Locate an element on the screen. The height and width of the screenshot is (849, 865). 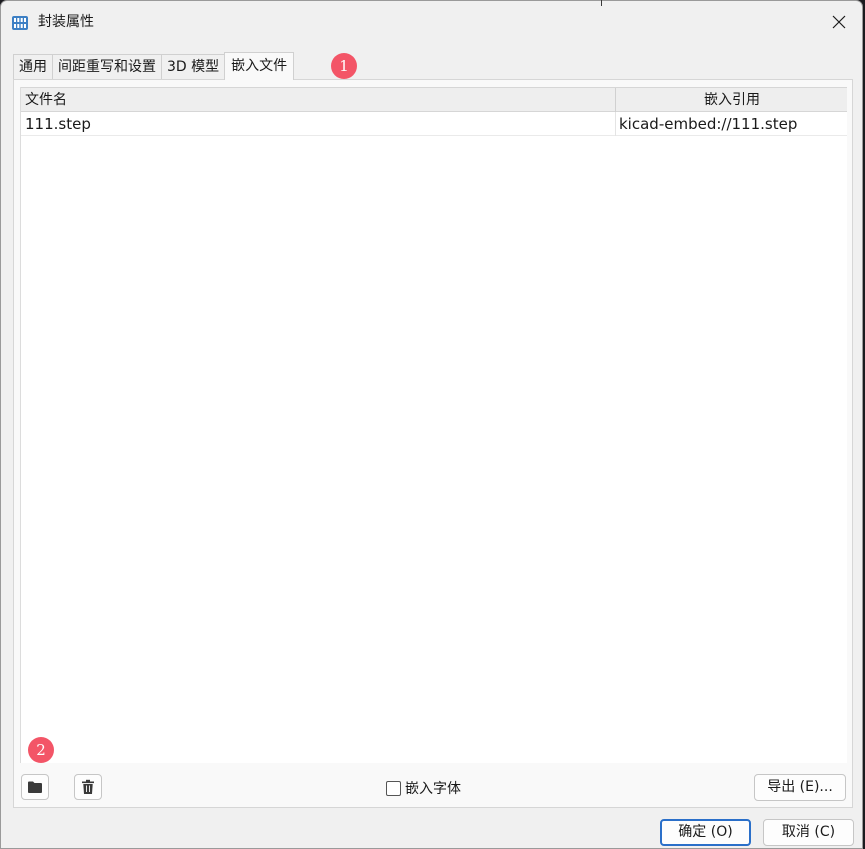
close-button is located at coordinates (839, 22).